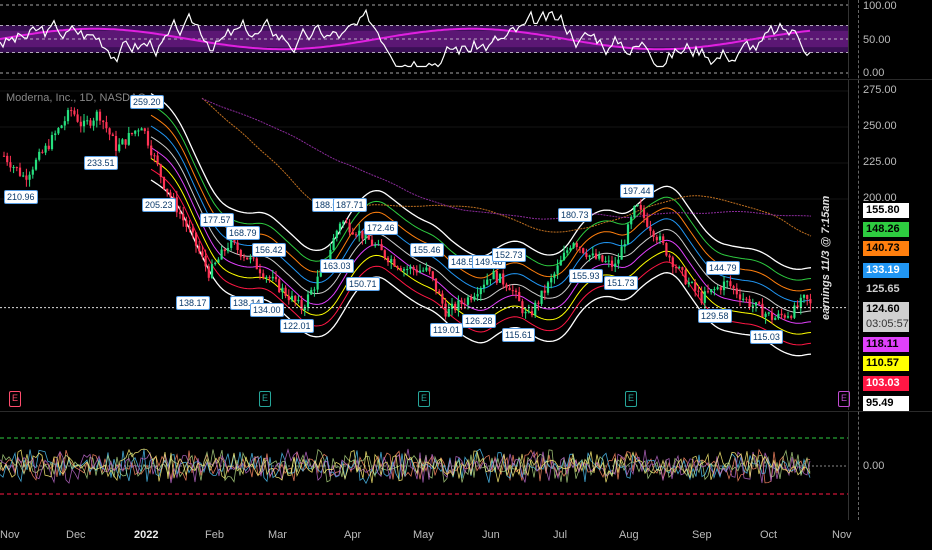  I want to click on slow-ma-line, so click(506, 159).